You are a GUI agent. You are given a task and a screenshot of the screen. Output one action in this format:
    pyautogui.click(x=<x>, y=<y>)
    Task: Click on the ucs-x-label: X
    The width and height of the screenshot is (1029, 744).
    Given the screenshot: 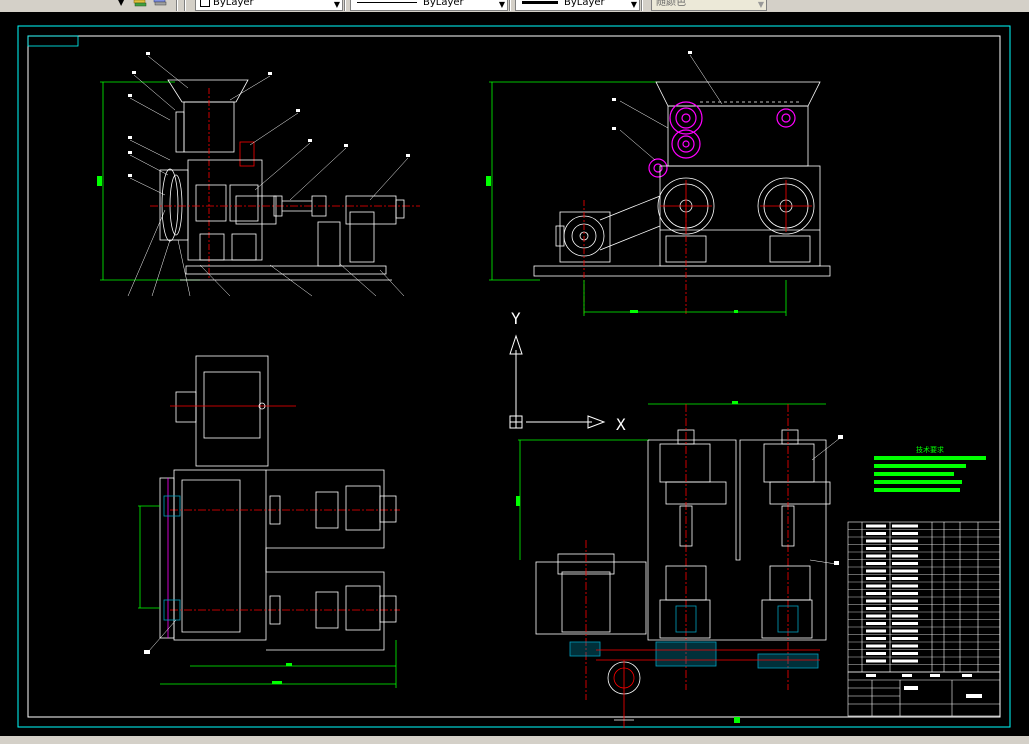 What is the action you would take?
    pyautogui.click(x=621, y=424)
    